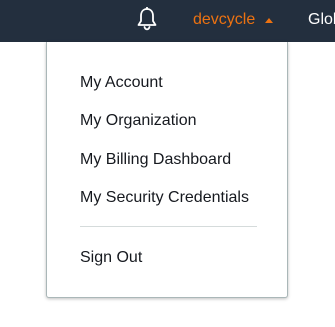  I want to click on menu-divider, so click(168, 226).